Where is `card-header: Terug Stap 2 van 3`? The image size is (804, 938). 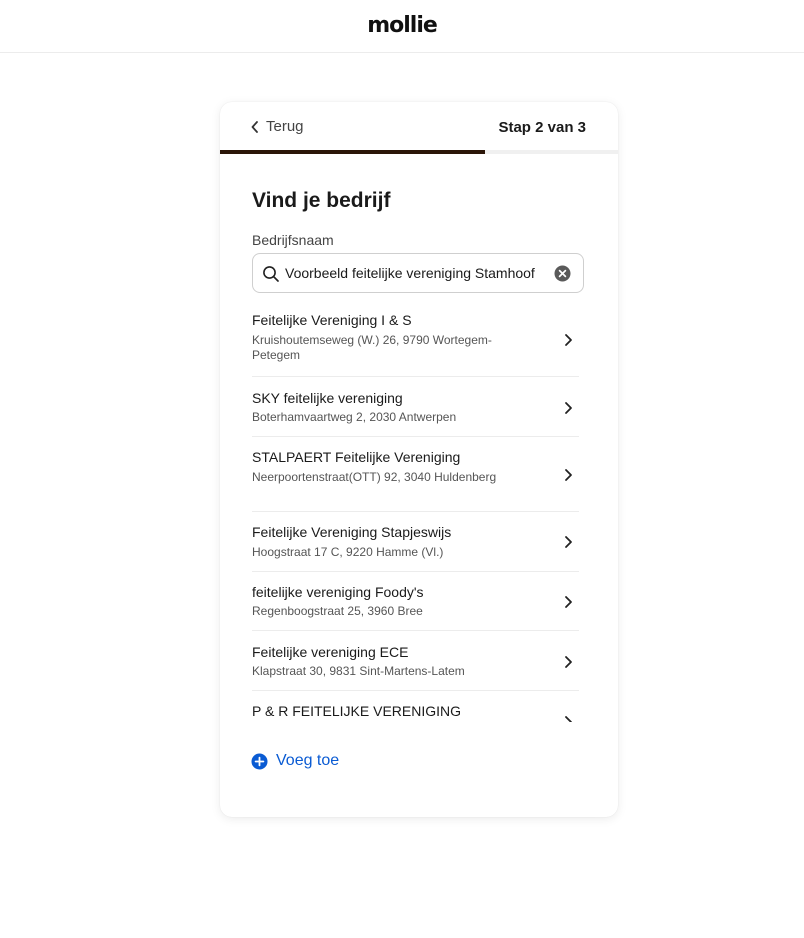 card-header: Terug Stap 2 van 3 is located at coordinates (419, 126).